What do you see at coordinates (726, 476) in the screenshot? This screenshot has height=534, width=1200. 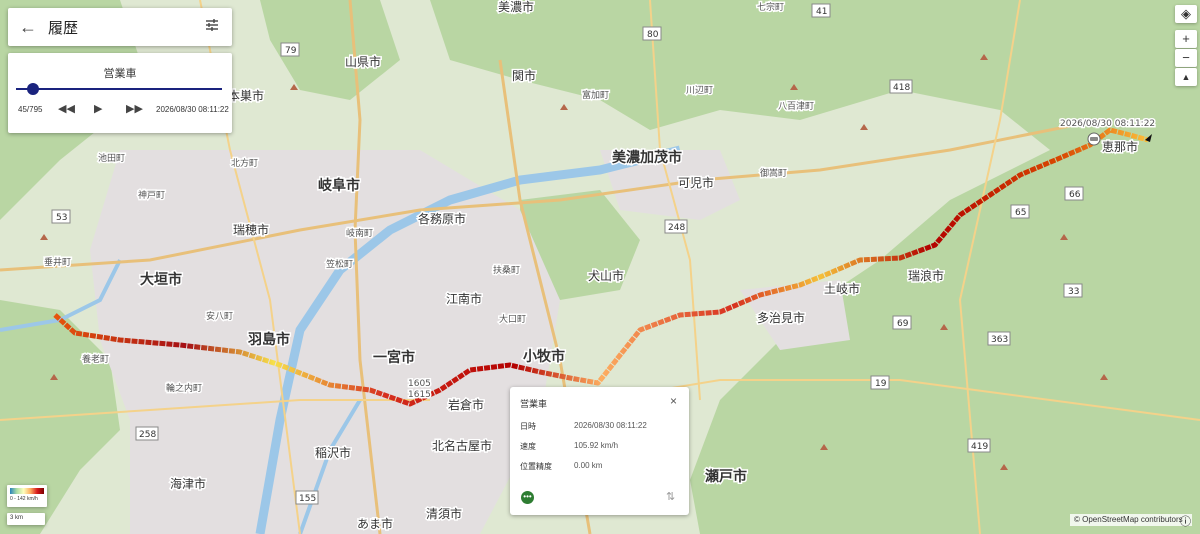 I see `city-label: 瀬戸市` at bounding box center [726, 476].